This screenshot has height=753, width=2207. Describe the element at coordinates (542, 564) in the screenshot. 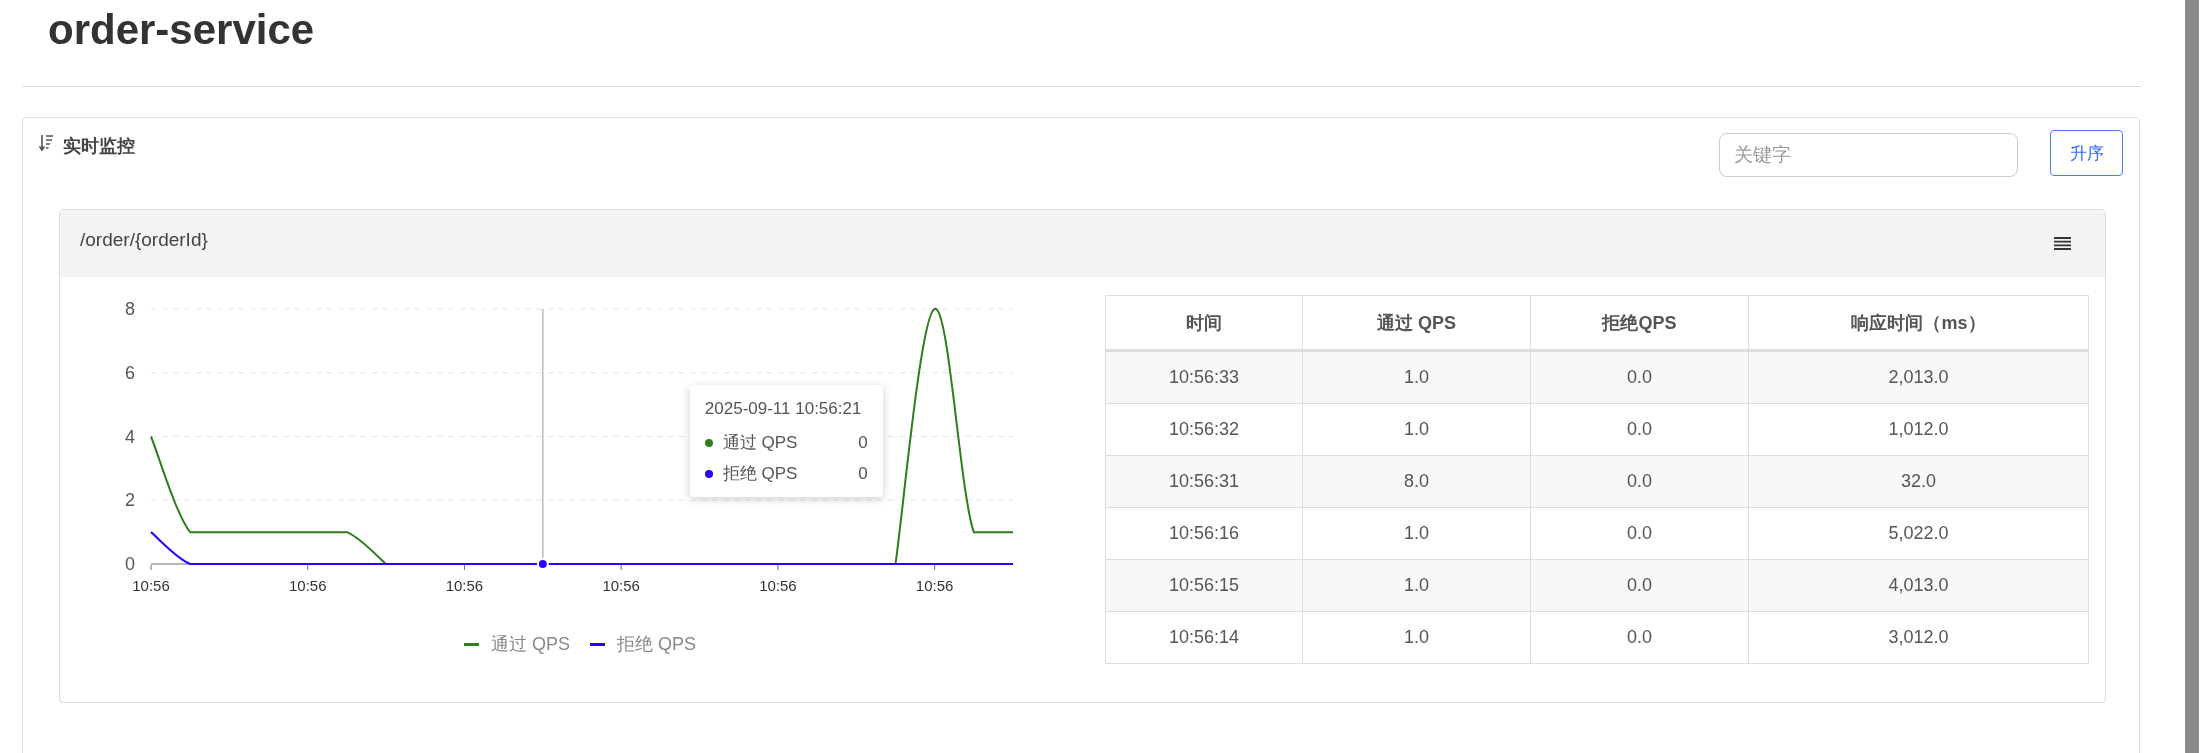

I see `hover-point` at that location.